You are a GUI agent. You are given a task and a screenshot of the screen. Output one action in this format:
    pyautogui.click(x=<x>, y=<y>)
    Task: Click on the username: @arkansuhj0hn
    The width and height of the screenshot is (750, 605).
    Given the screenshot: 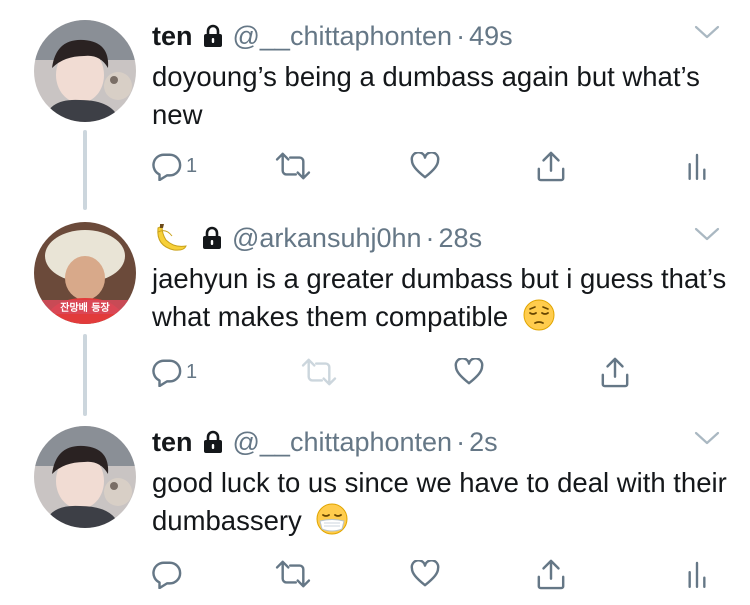 What is the action you would take?
    pyautogui.click(x=327, y=238)
    